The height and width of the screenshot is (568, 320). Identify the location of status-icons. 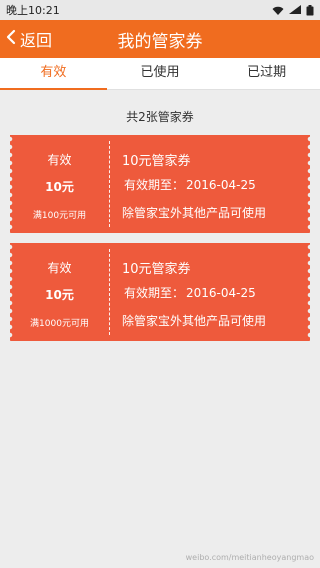
(293, 10).